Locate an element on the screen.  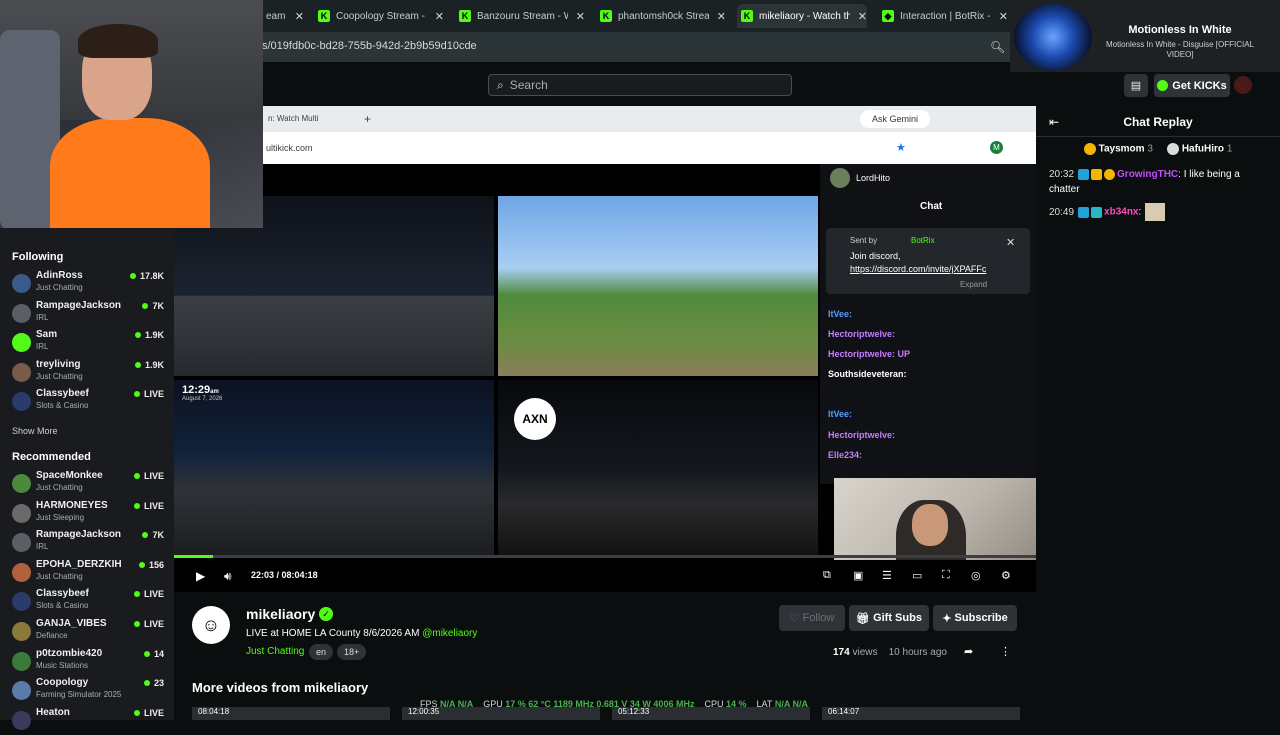
viewer-count: 1.9K is located at coordinates (149, 365).